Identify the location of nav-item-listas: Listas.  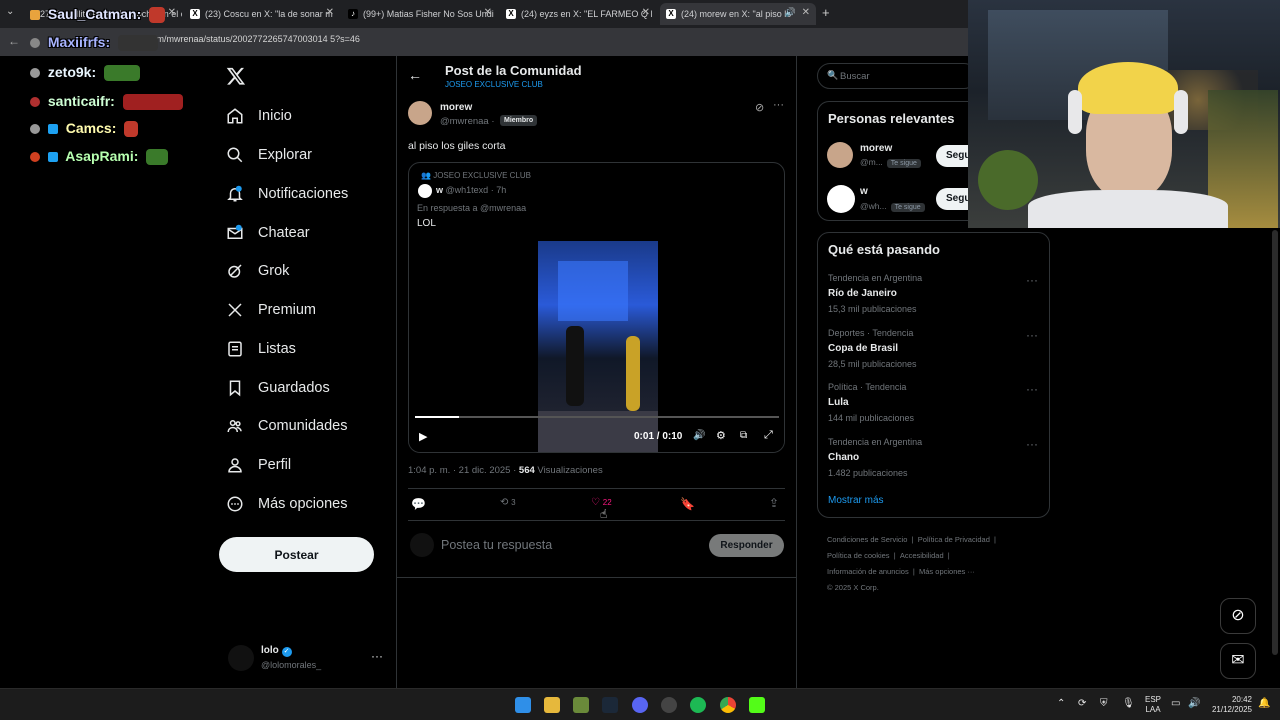
(261, 349).